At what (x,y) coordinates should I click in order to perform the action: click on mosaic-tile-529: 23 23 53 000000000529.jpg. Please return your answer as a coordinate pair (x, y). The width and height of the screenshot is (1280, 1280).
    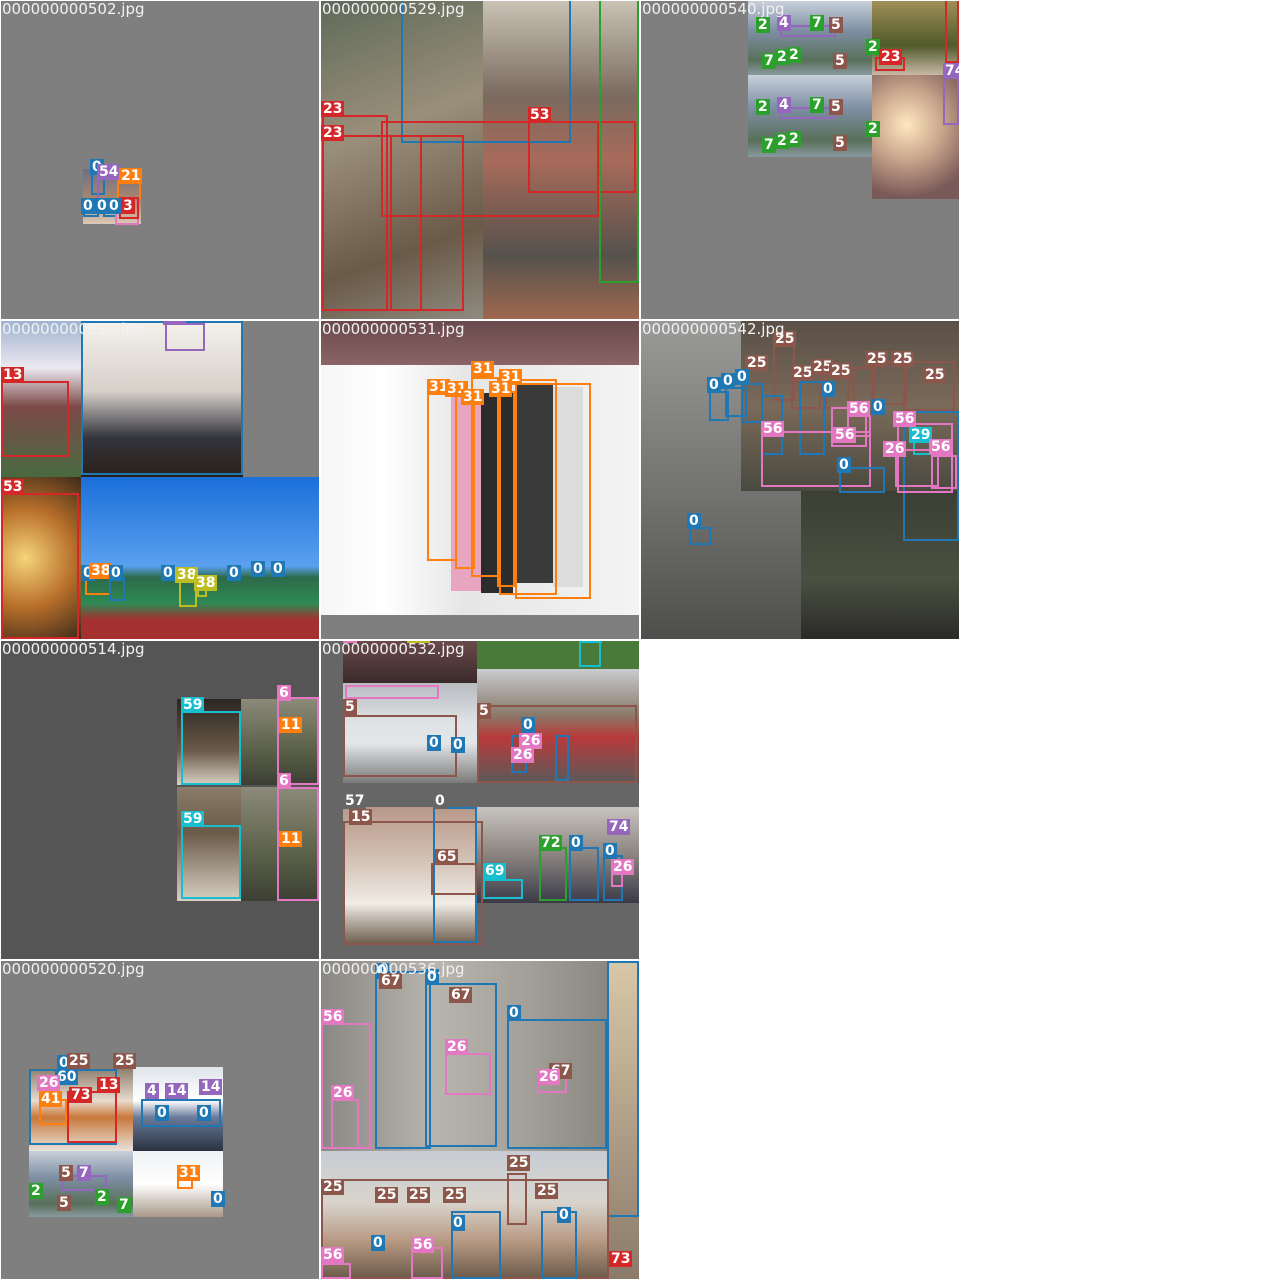
    Looking at the image, I should click on (480, 160).